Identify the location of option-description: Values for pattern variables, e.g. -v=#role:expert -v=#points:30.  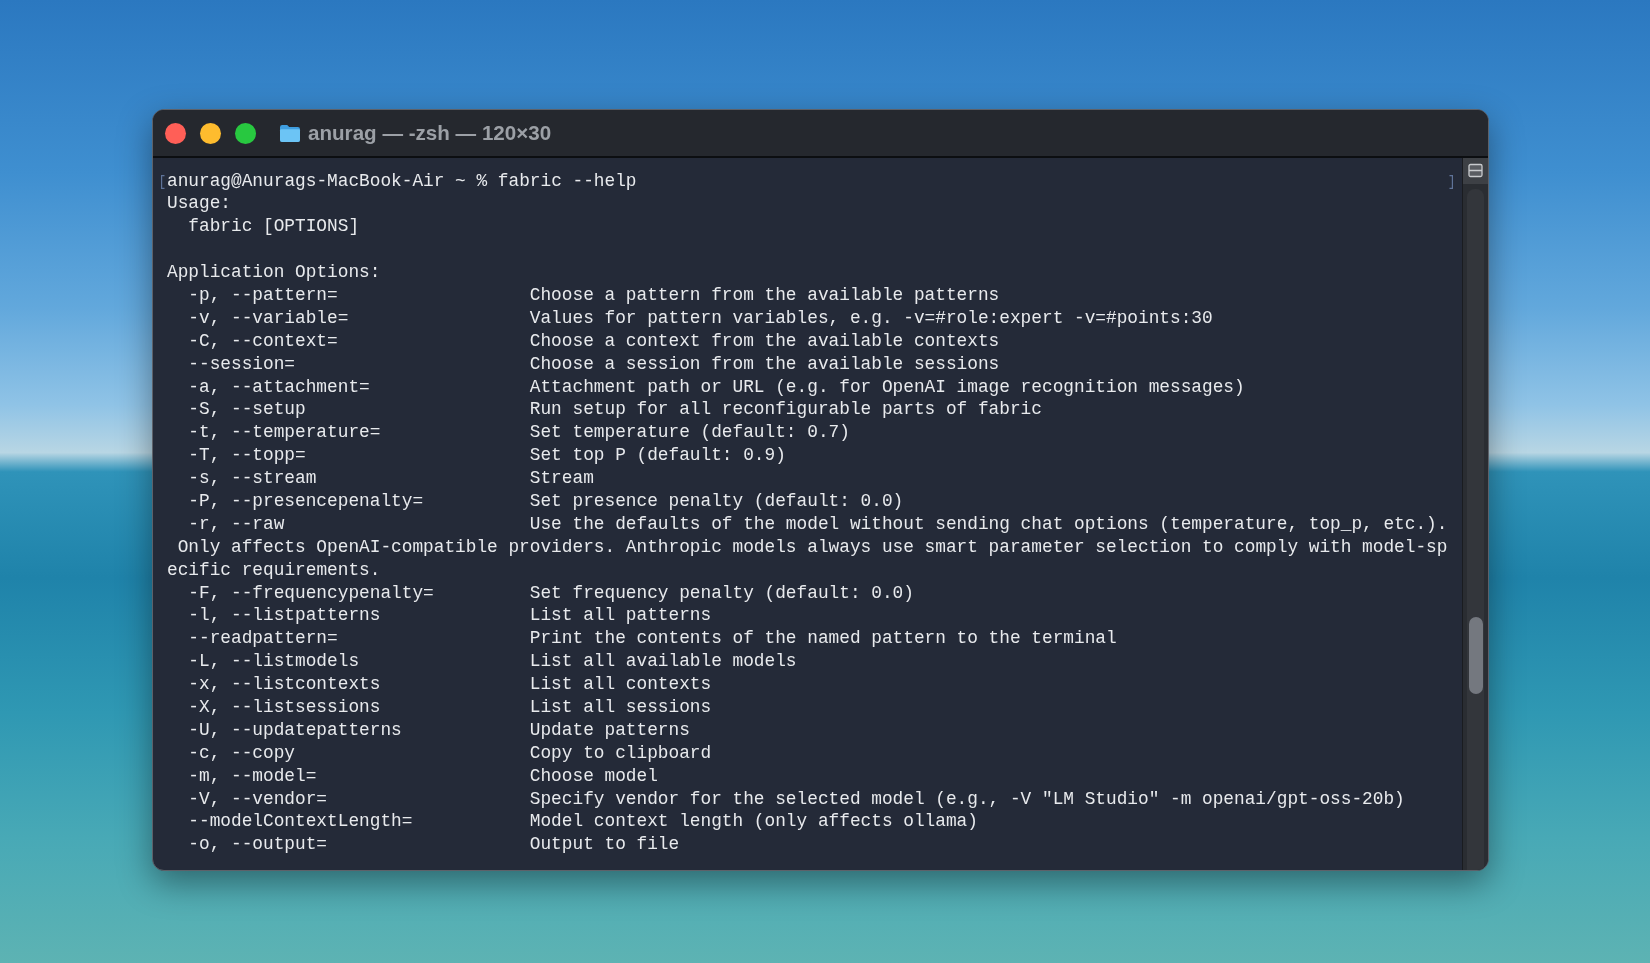
(871, 318).